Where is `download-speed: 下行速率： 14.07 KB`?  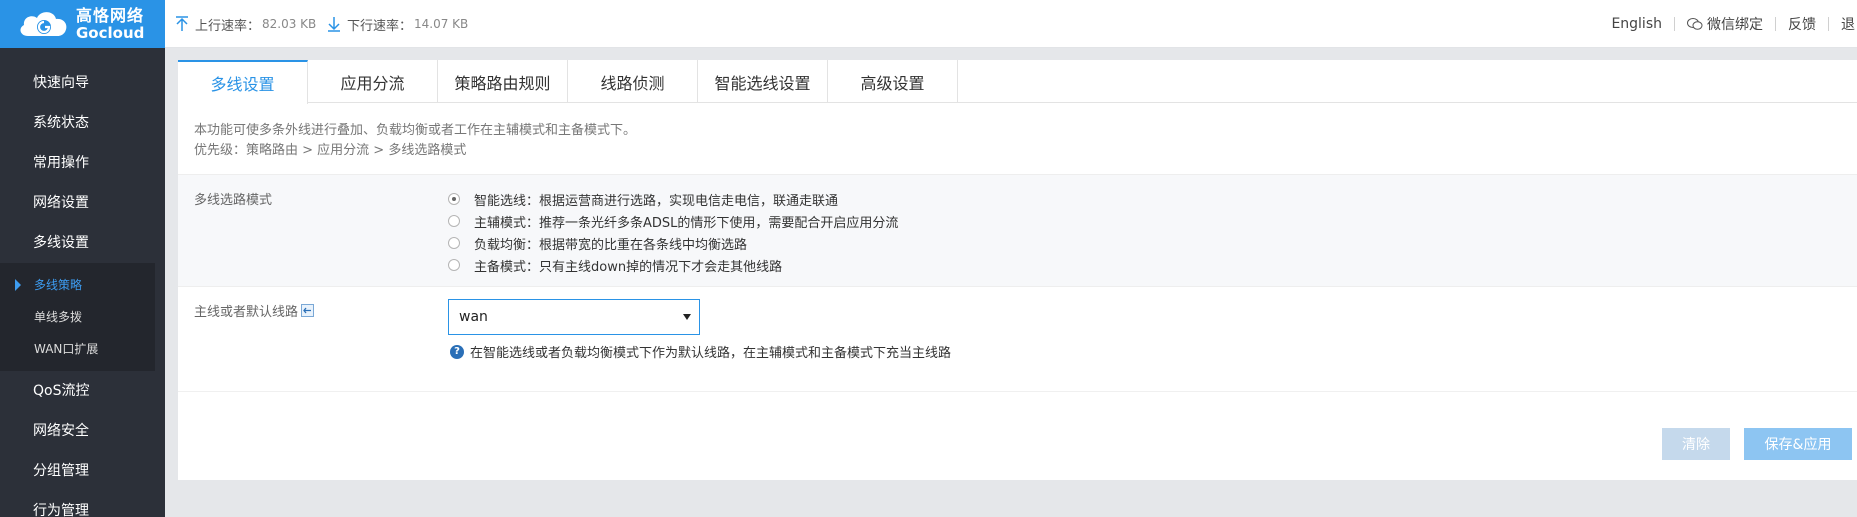 download-speed: 下行速率： 14.07 KB is located at coordinates (397, 24).